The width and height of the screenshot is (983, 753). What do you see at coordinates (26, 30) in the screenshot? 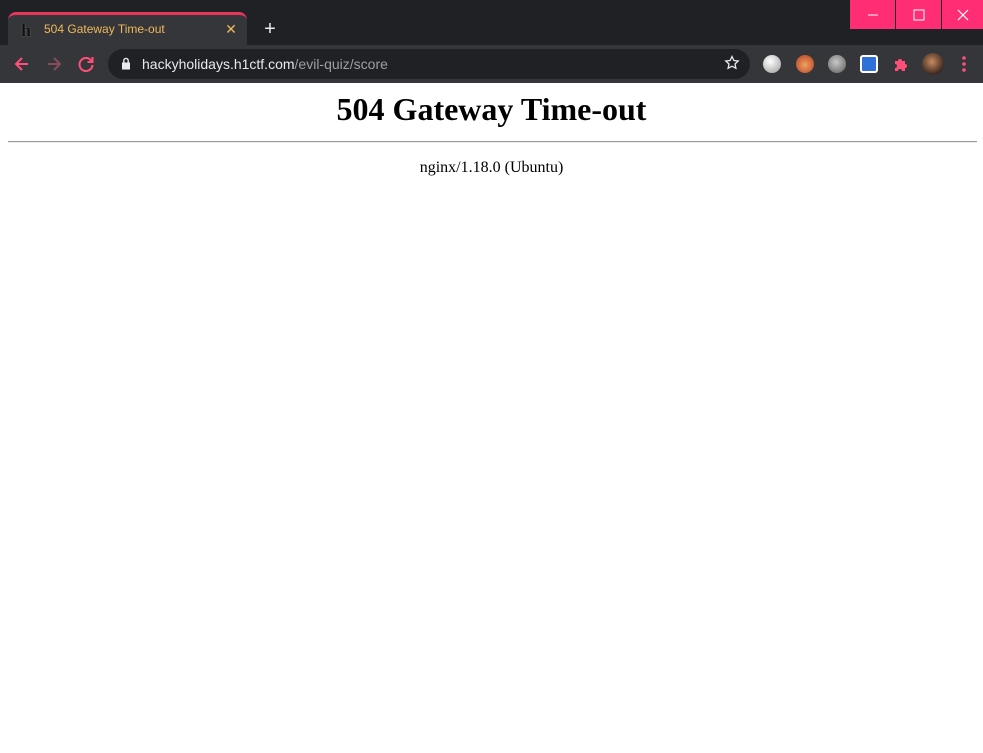
I see `tab-favicon: h` at bounding box center [26, 30].